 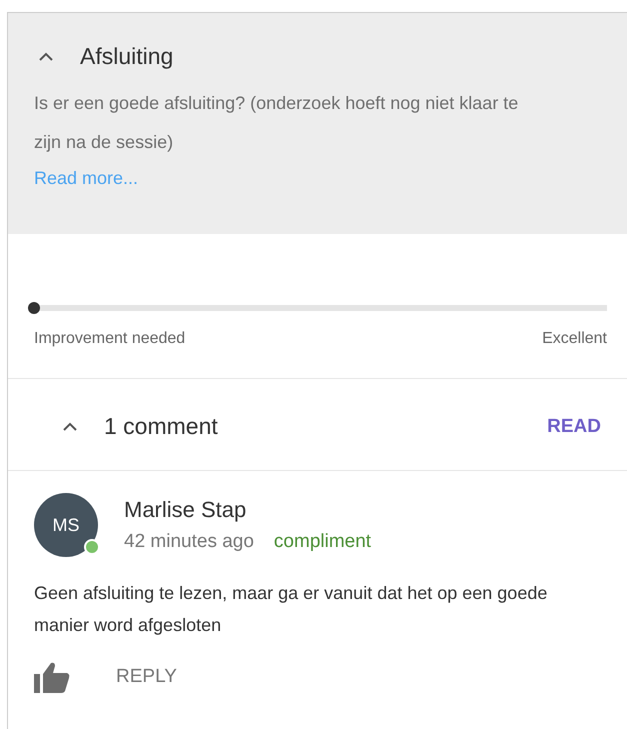 What do you see at coordinates (146, 677) in the screenshot?
I see `reply-button: REPLY` at bounding box center [146, 677].